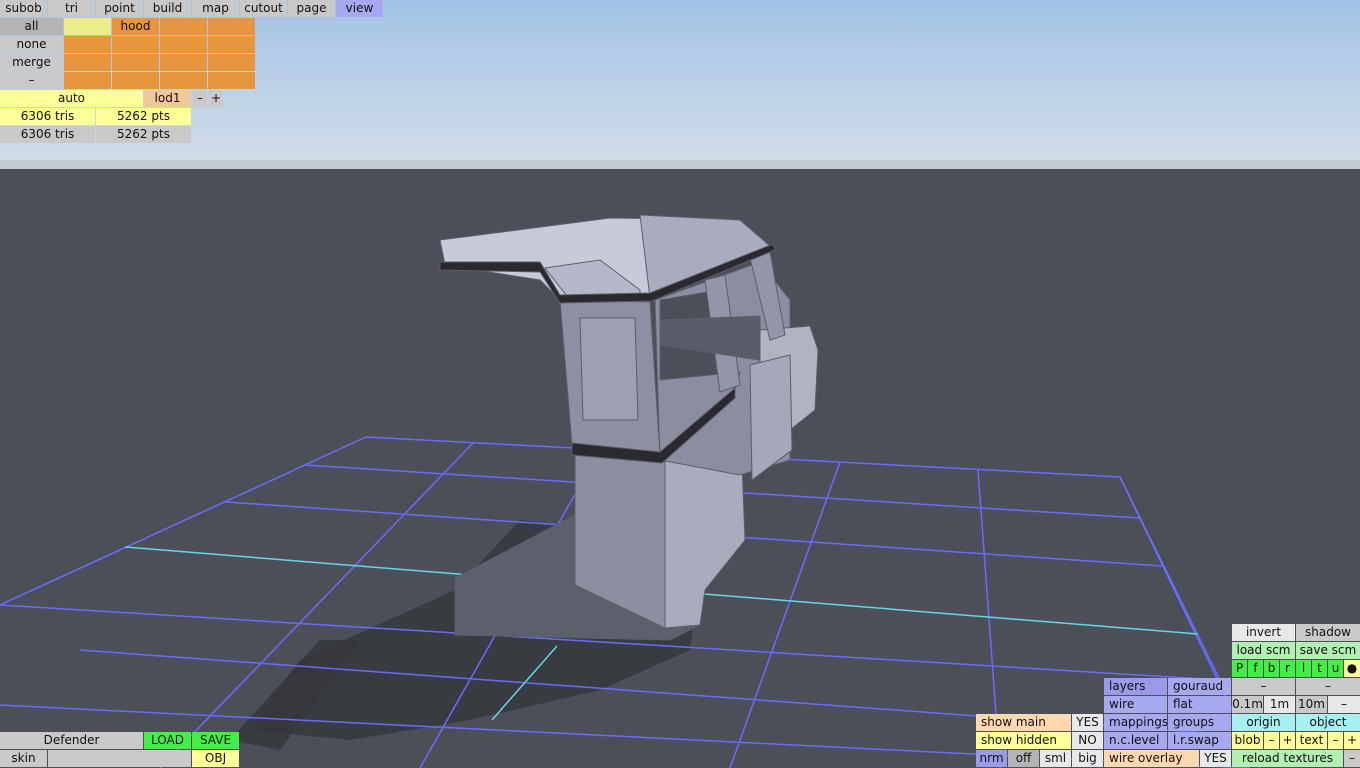 This screenshot has width=1360, height=768. What do you see at coordinates (143, 134) in the screenshot?
I see `pts-count-total: 5262 pts` at bounding box center [143, 134].